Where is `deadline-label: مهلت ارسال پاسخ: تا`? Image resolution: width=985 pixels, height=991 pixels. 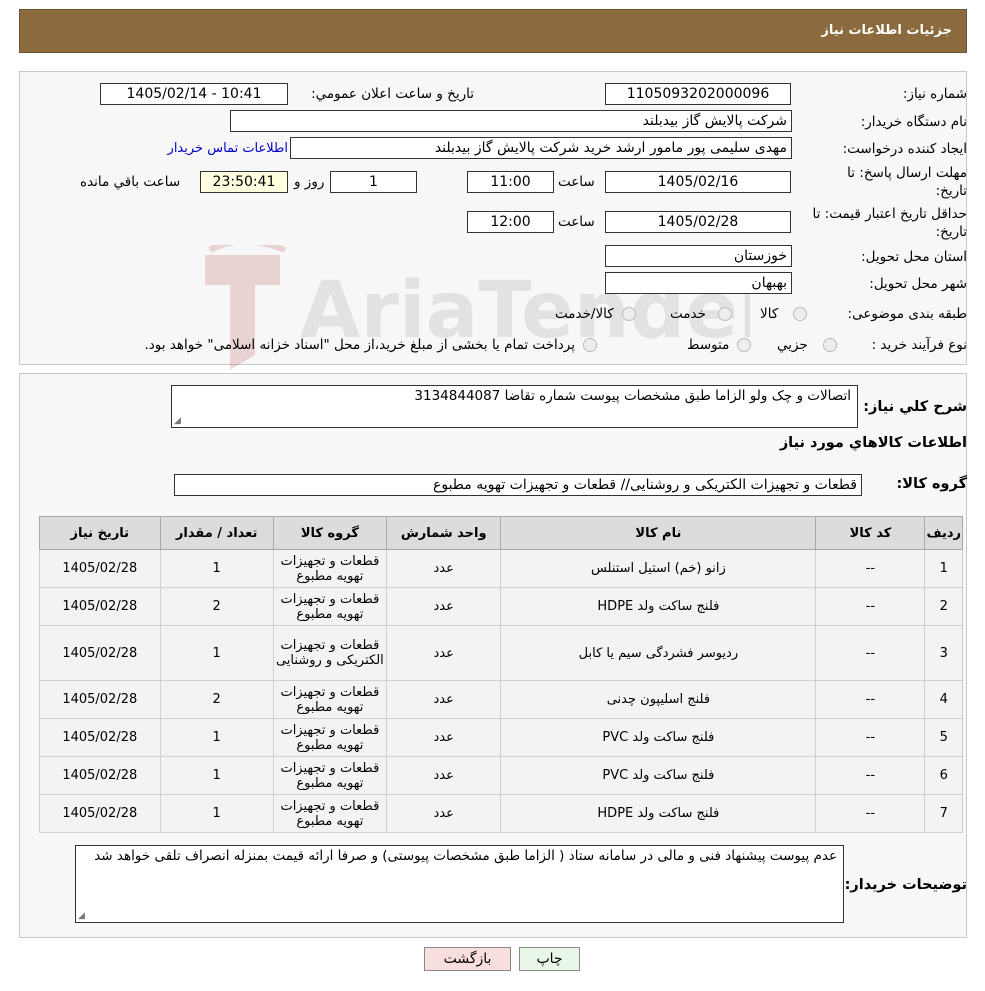 deadline-label: مهلت ارسال پاسخ: تا is located at coordinates (907, 173).